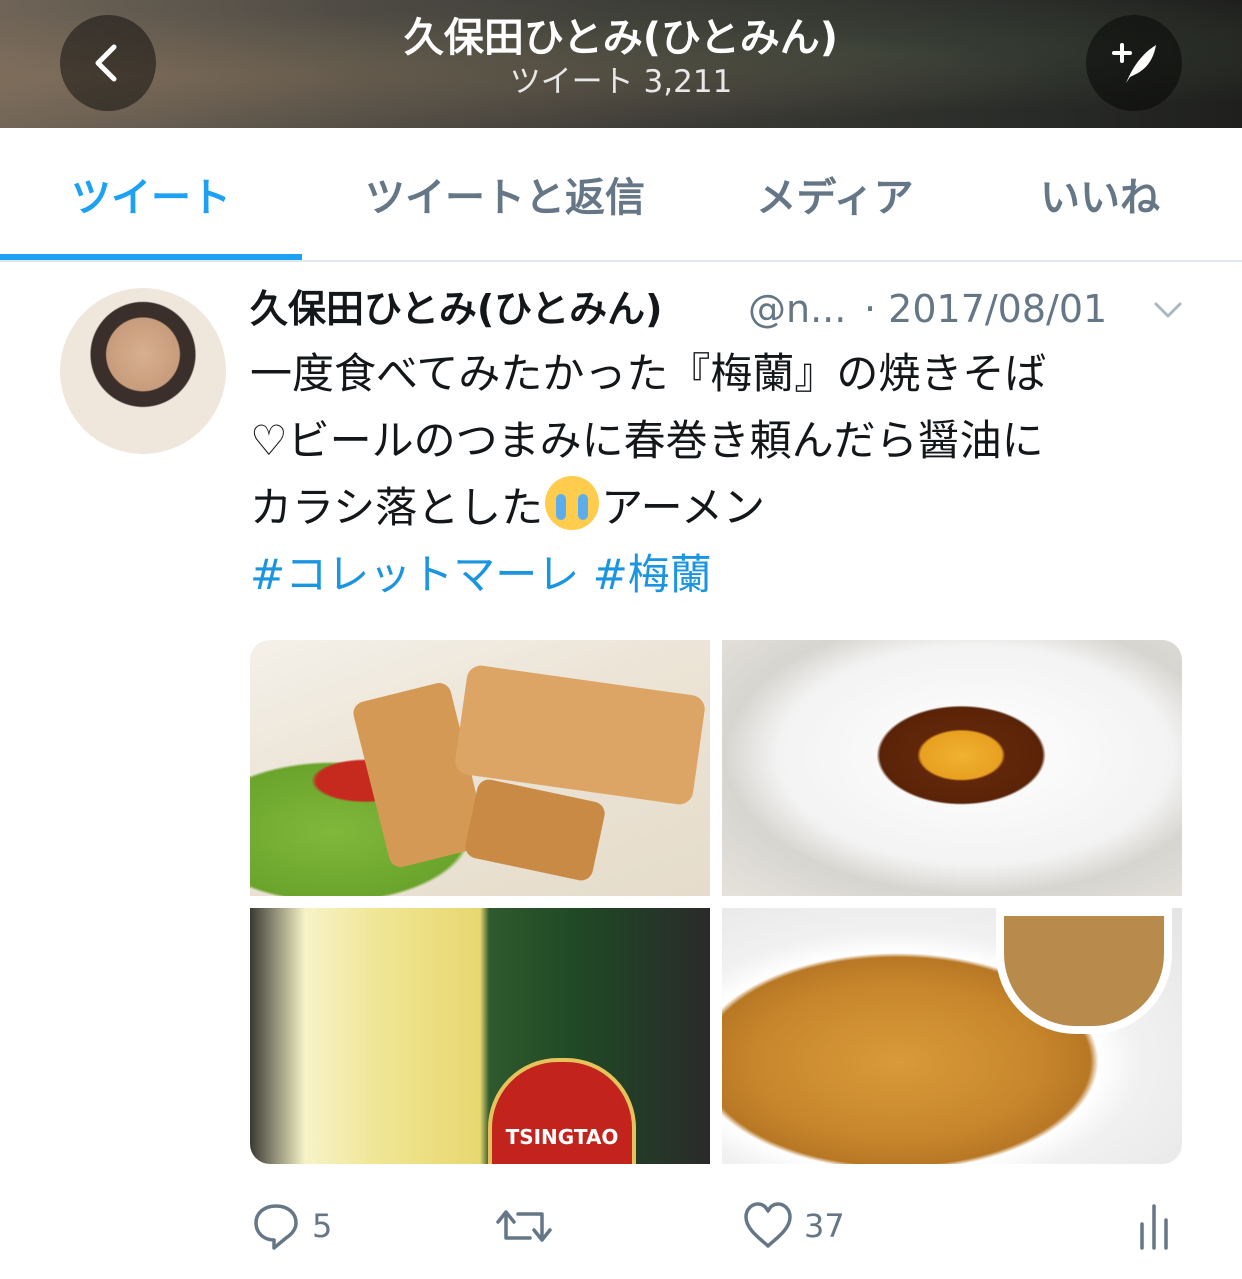  Describe the element at coordinates (768, 1225) in the screenshot. I see `heart-icon` at that location.